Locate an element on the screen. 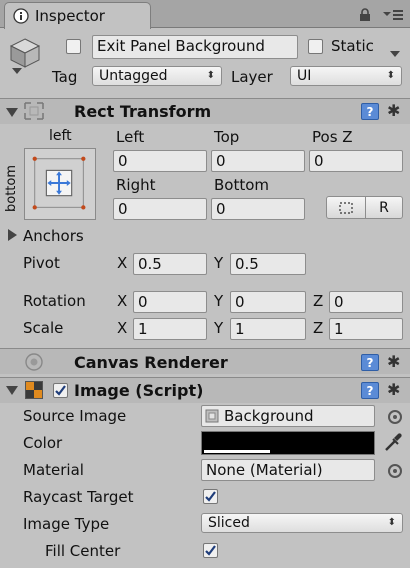 The height and width of the screenshot is (568, 410). rotation-z-axis-label: Z is located at coordinates (318, 301).